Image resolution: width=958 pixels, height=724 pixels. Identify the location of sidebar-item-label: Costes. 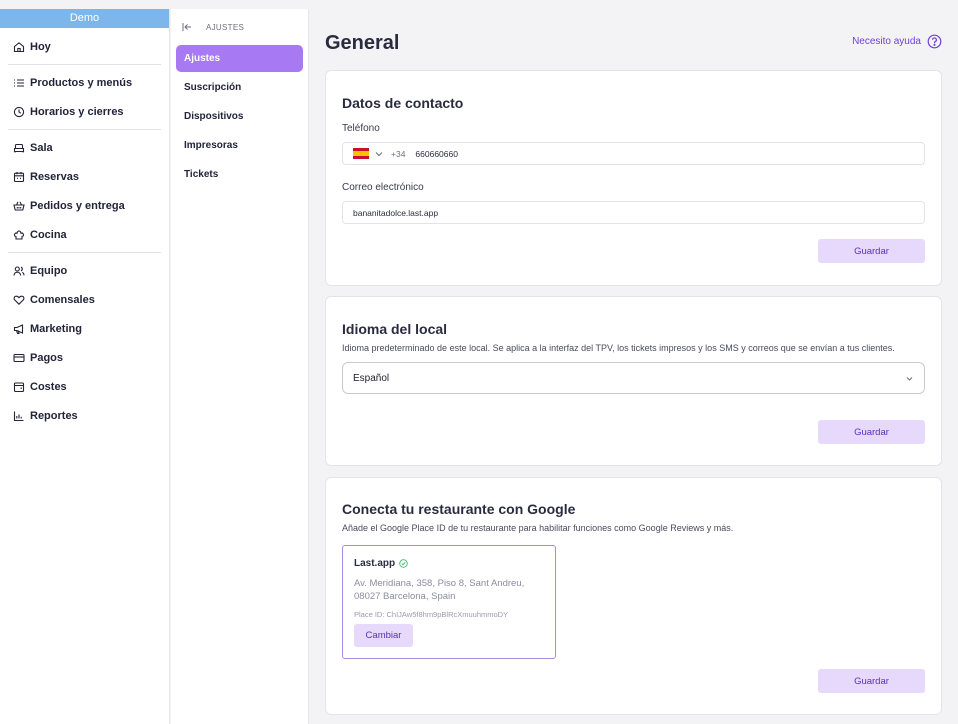
(48, 386).